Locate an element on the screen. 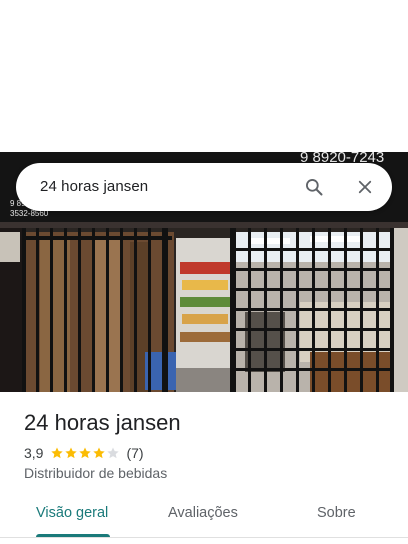 The width and height of the screenshot is (408, 544). tab-bar: Visão geral Avaliações Sobre is located at coordinates (204, 517).